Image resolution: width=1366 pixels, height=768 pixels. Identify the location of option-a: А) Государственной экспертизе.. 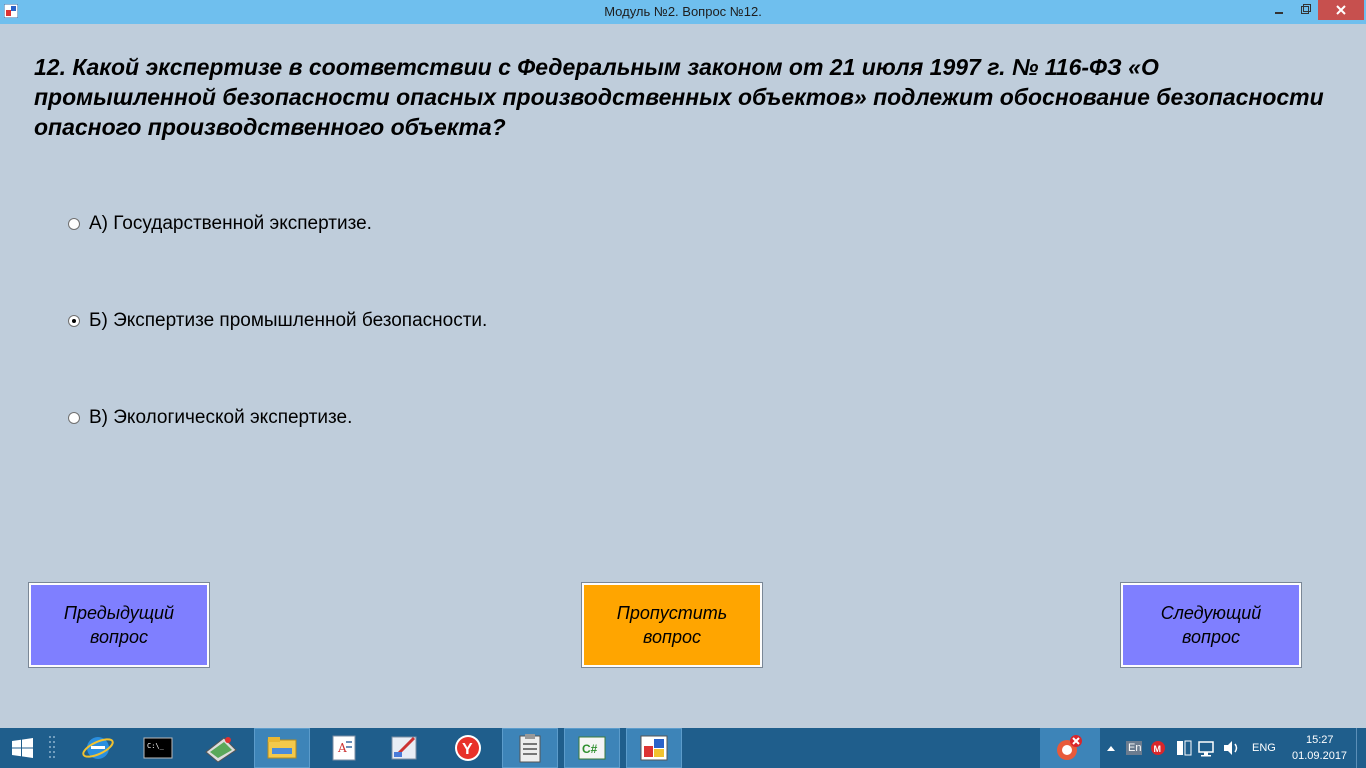
(220, 224).